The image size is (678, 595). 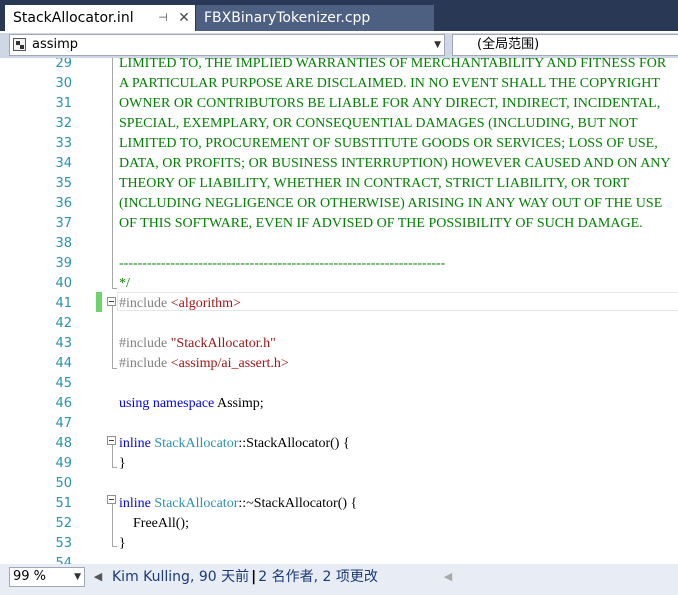 What do you see at coordinates (63, 243) in the screenshot?
I see `line-number: 38` at bounding box center [63, 243].